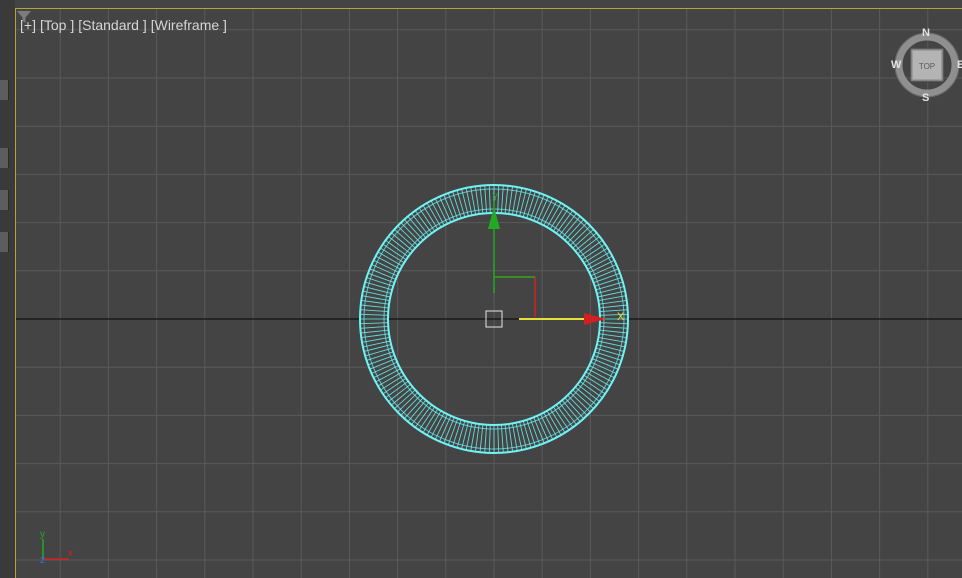  What do you see at coordinates (57, 25) in the screenshot?
I see `viewport-point-of-view-menu: [Top ]` at bounding box center [57, 25].